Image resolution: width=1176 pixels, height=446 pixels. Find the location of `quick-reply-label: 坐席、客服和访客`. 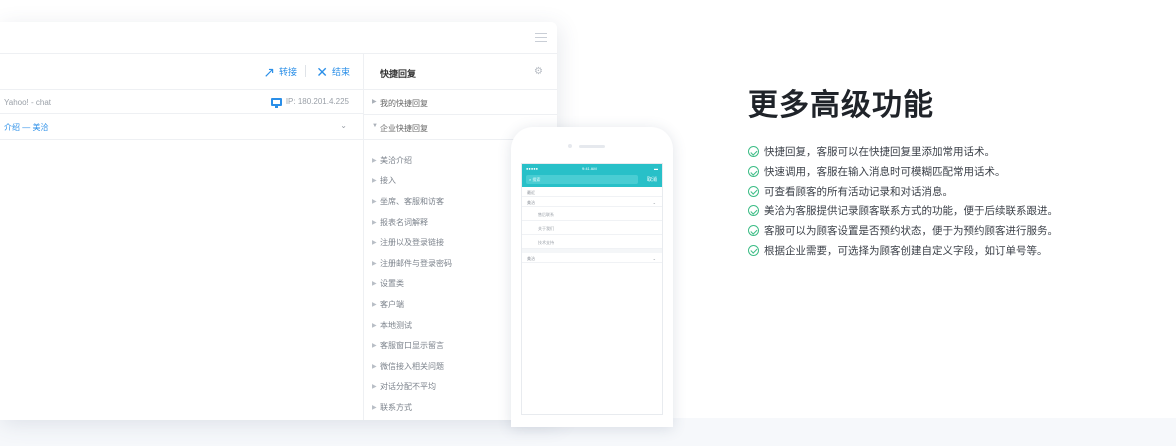

quick-reply-label: 坐席、客服和访客 is located at coordinates (412, 201).